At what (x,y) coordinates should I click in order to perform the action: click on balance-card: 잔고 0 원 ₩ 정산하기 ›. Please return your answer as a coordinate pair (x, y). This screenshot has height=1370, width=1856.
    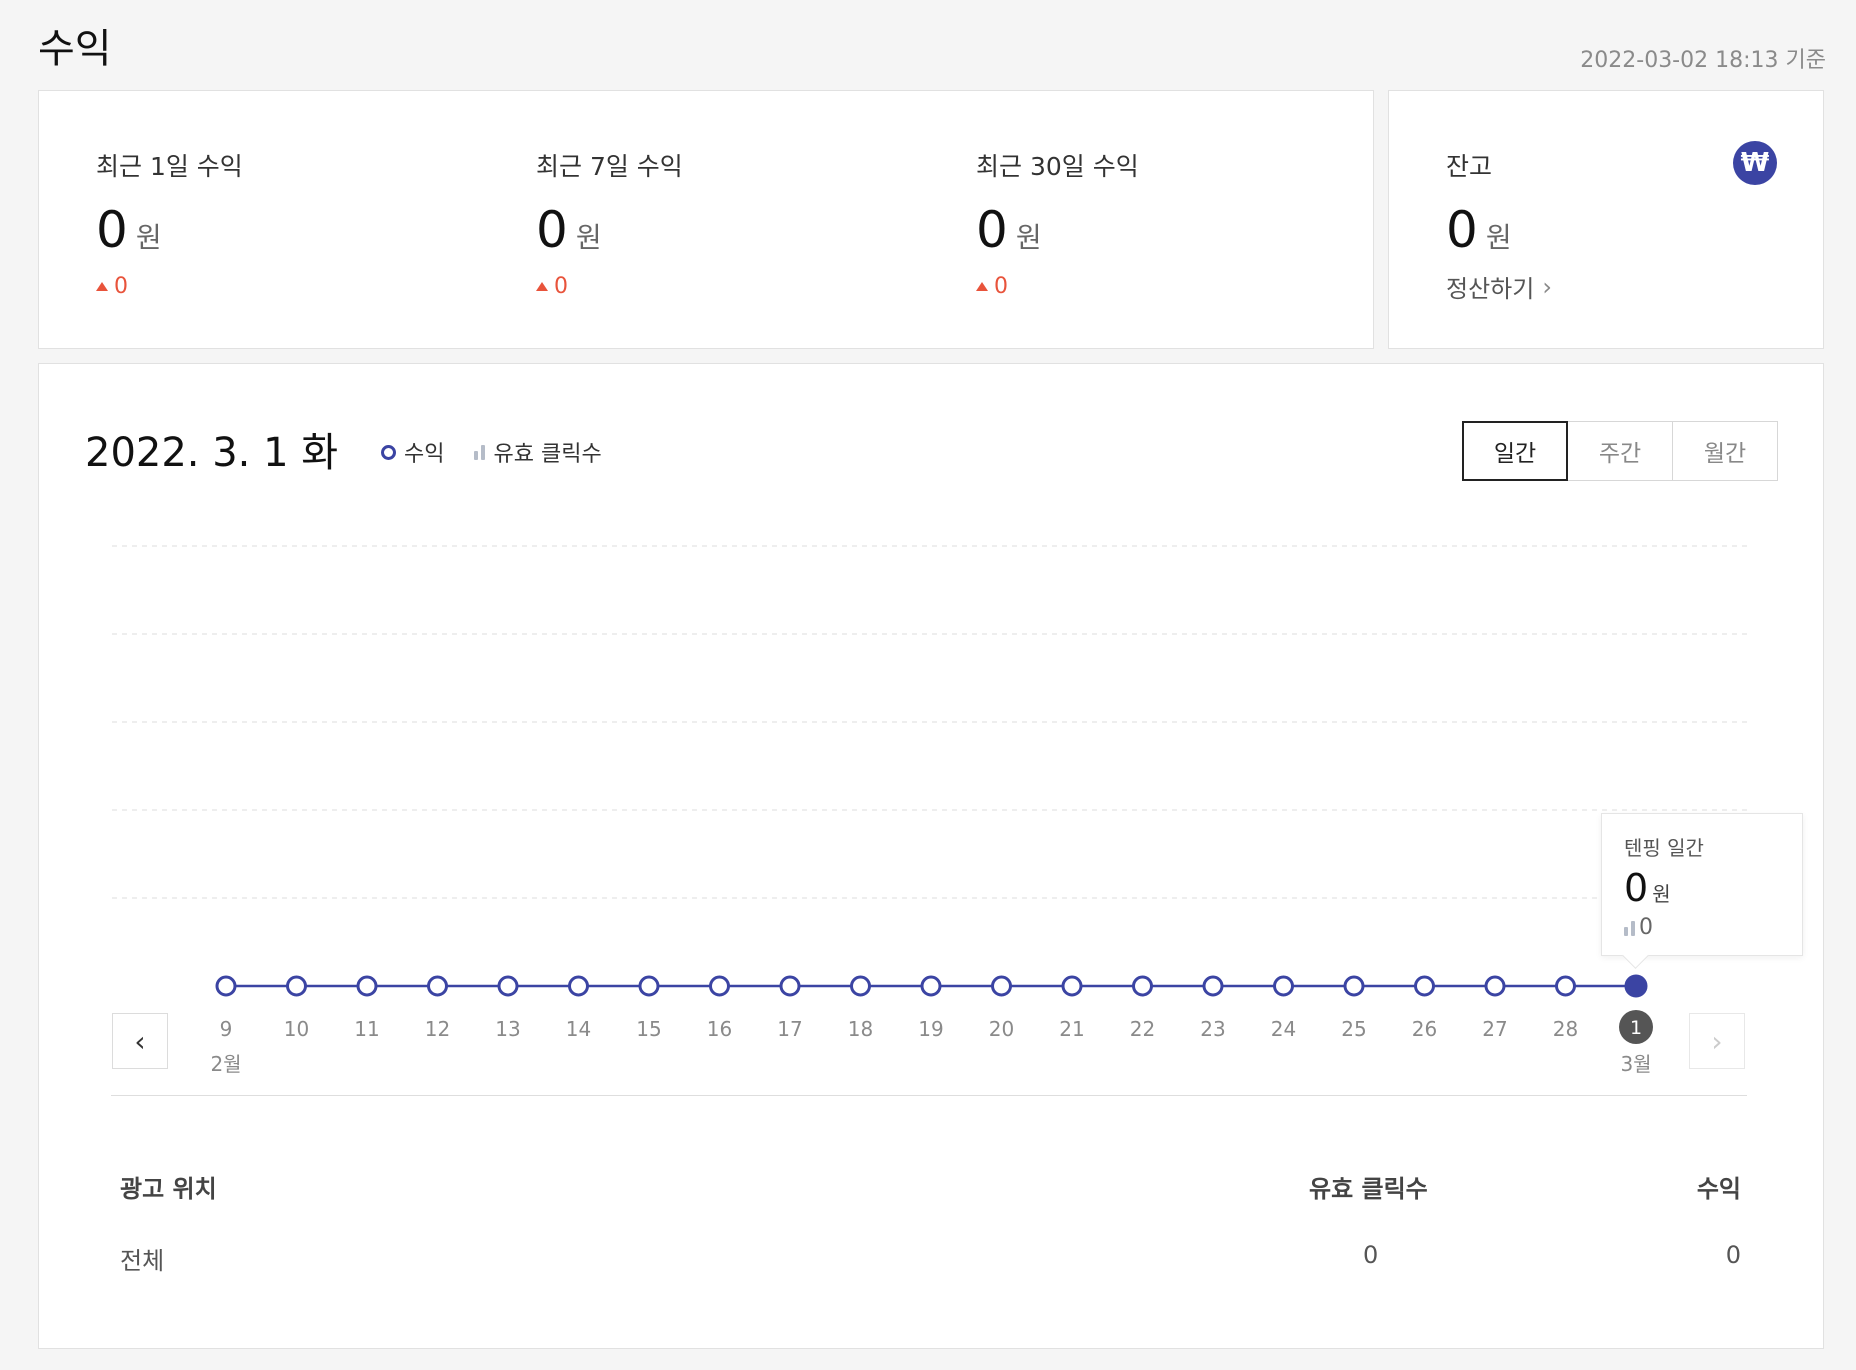
    Looking at the image, I should click on (1606, 219).